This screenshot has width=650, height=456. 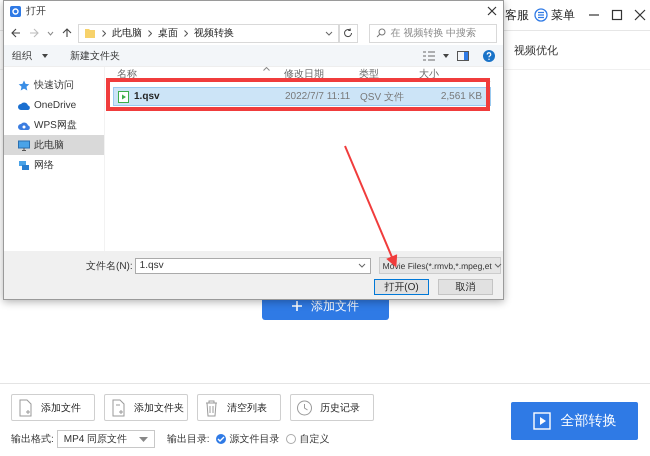 What do you see at coordinates (54, 165) in the screenshot?
I see `nav-item: 网络` at bounding box center [54, 165].